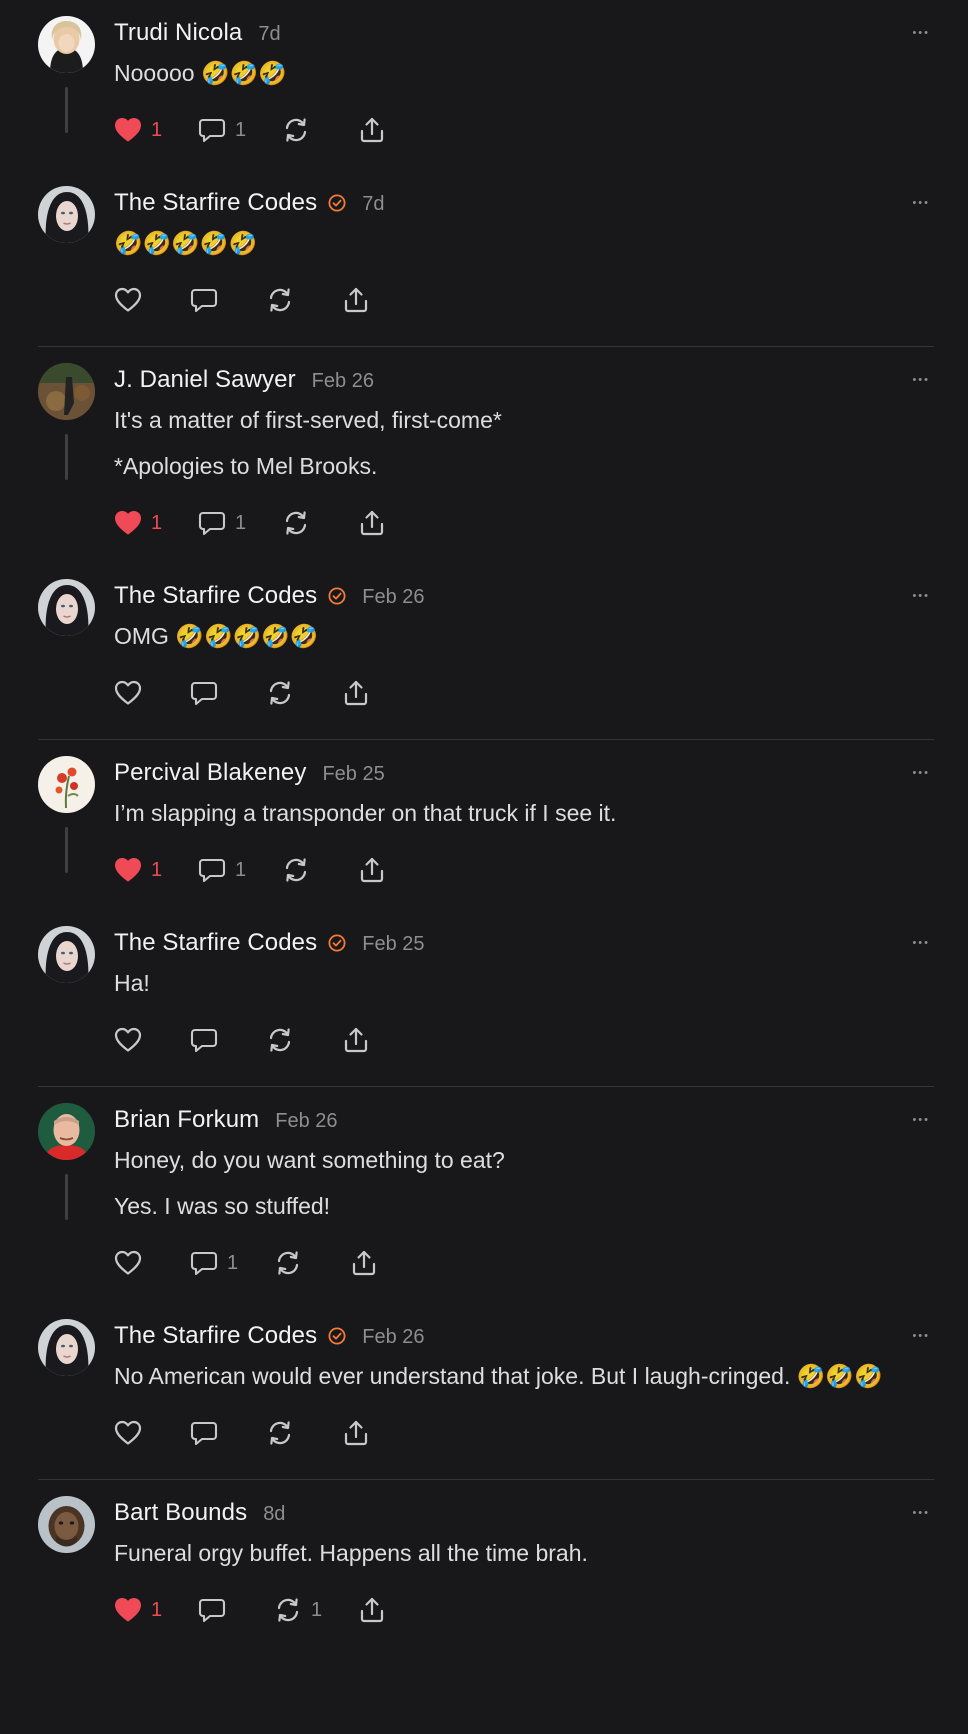  What do you see at coordinates (337, 1336) in the screenshot?
I see `verified-badge-icon` at bounding box center [337, 1336].